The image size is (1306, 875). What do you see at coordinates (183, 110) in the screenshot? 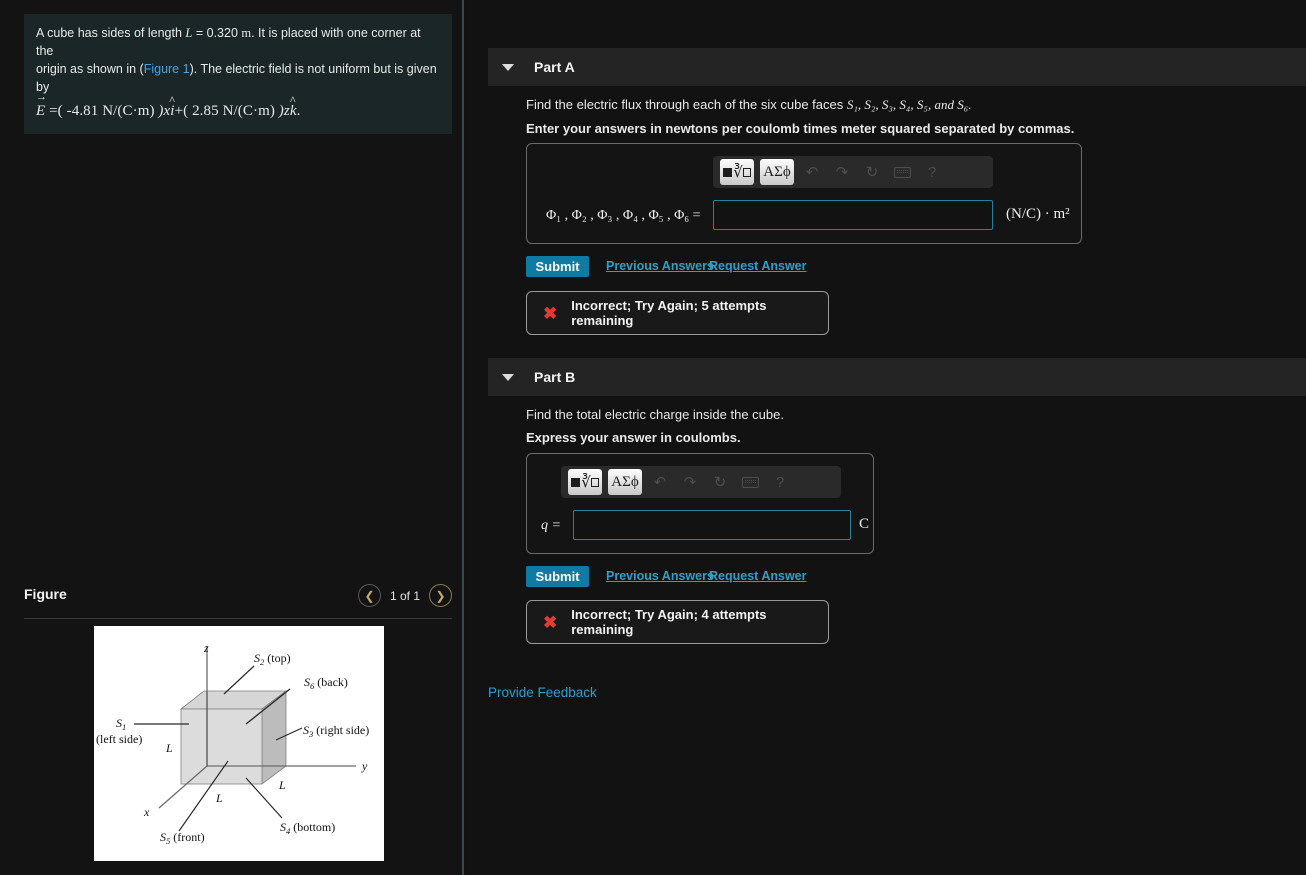
I see `eq-plus: +(` at bounding box center [183, 110].